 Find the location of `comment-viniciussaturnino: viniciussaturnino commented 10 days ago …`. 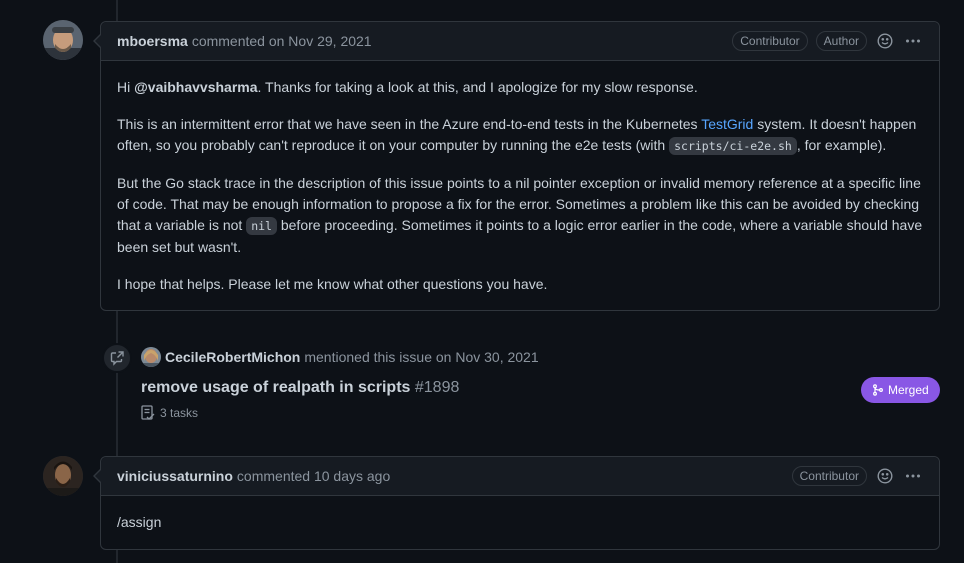

comment-viniciussaturnino: viniciussaturnino commented 10 days ago … is located at coordinates (516, 503).